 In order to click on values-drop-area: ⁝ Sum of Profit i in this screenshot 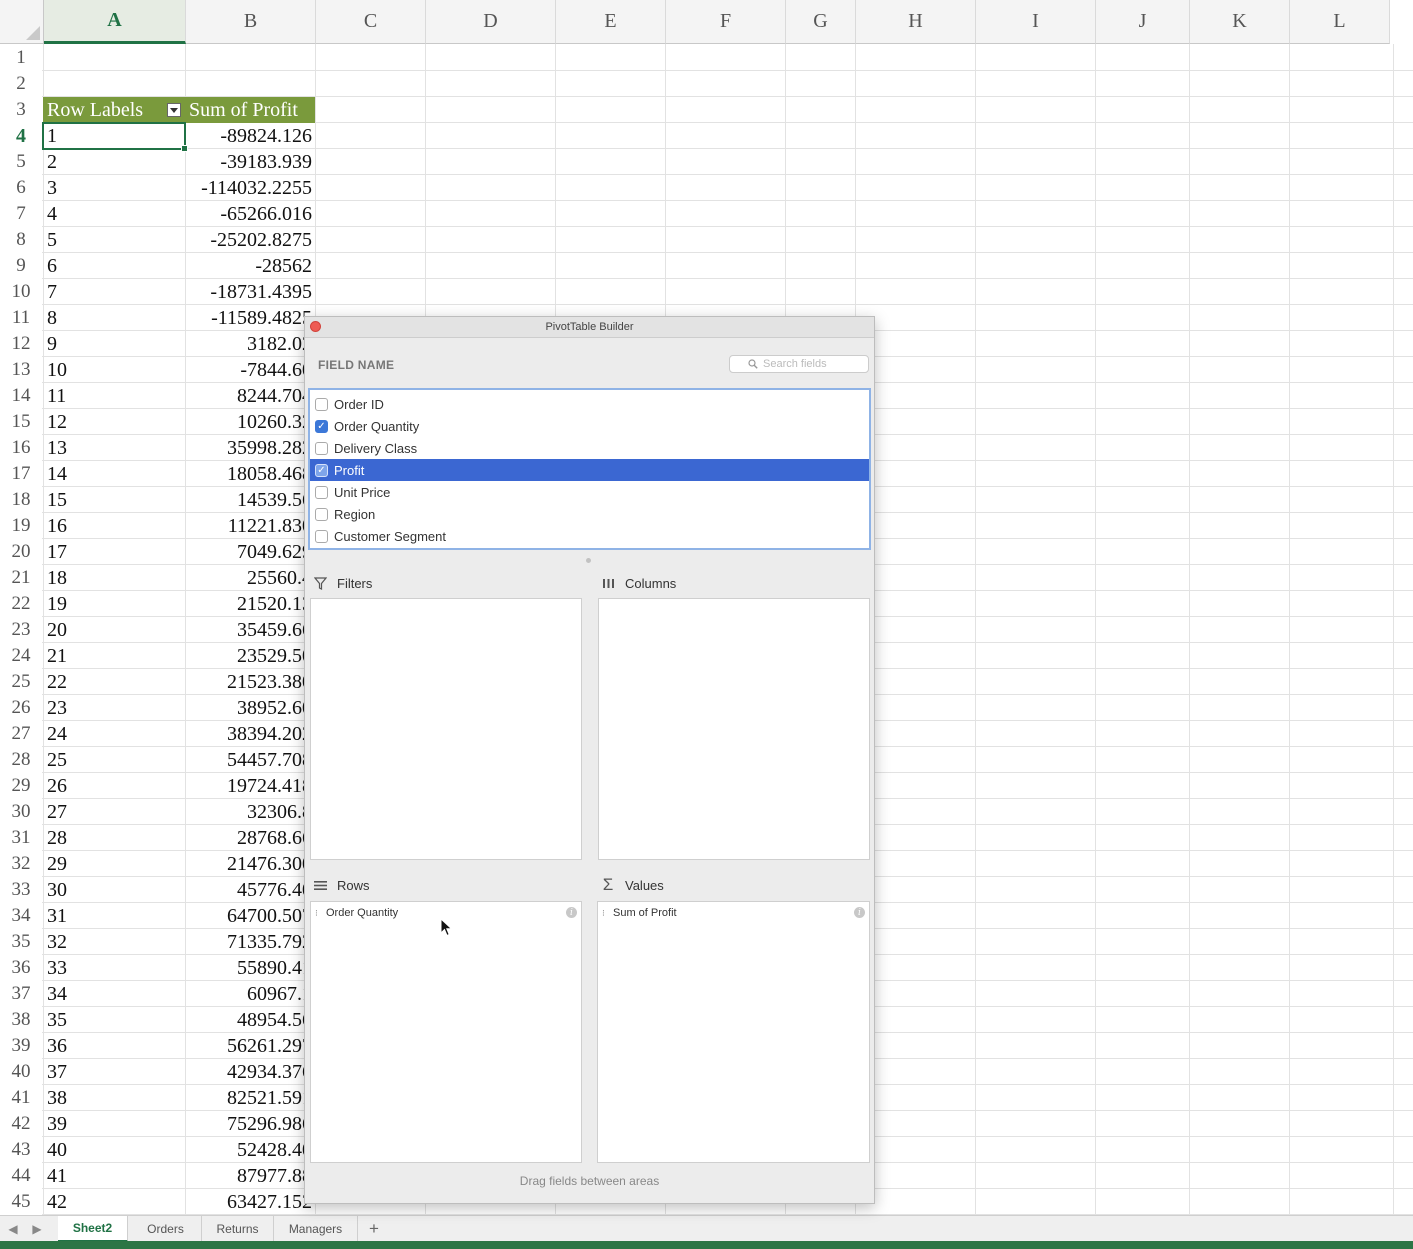, I will do `click(733, 1032)`.